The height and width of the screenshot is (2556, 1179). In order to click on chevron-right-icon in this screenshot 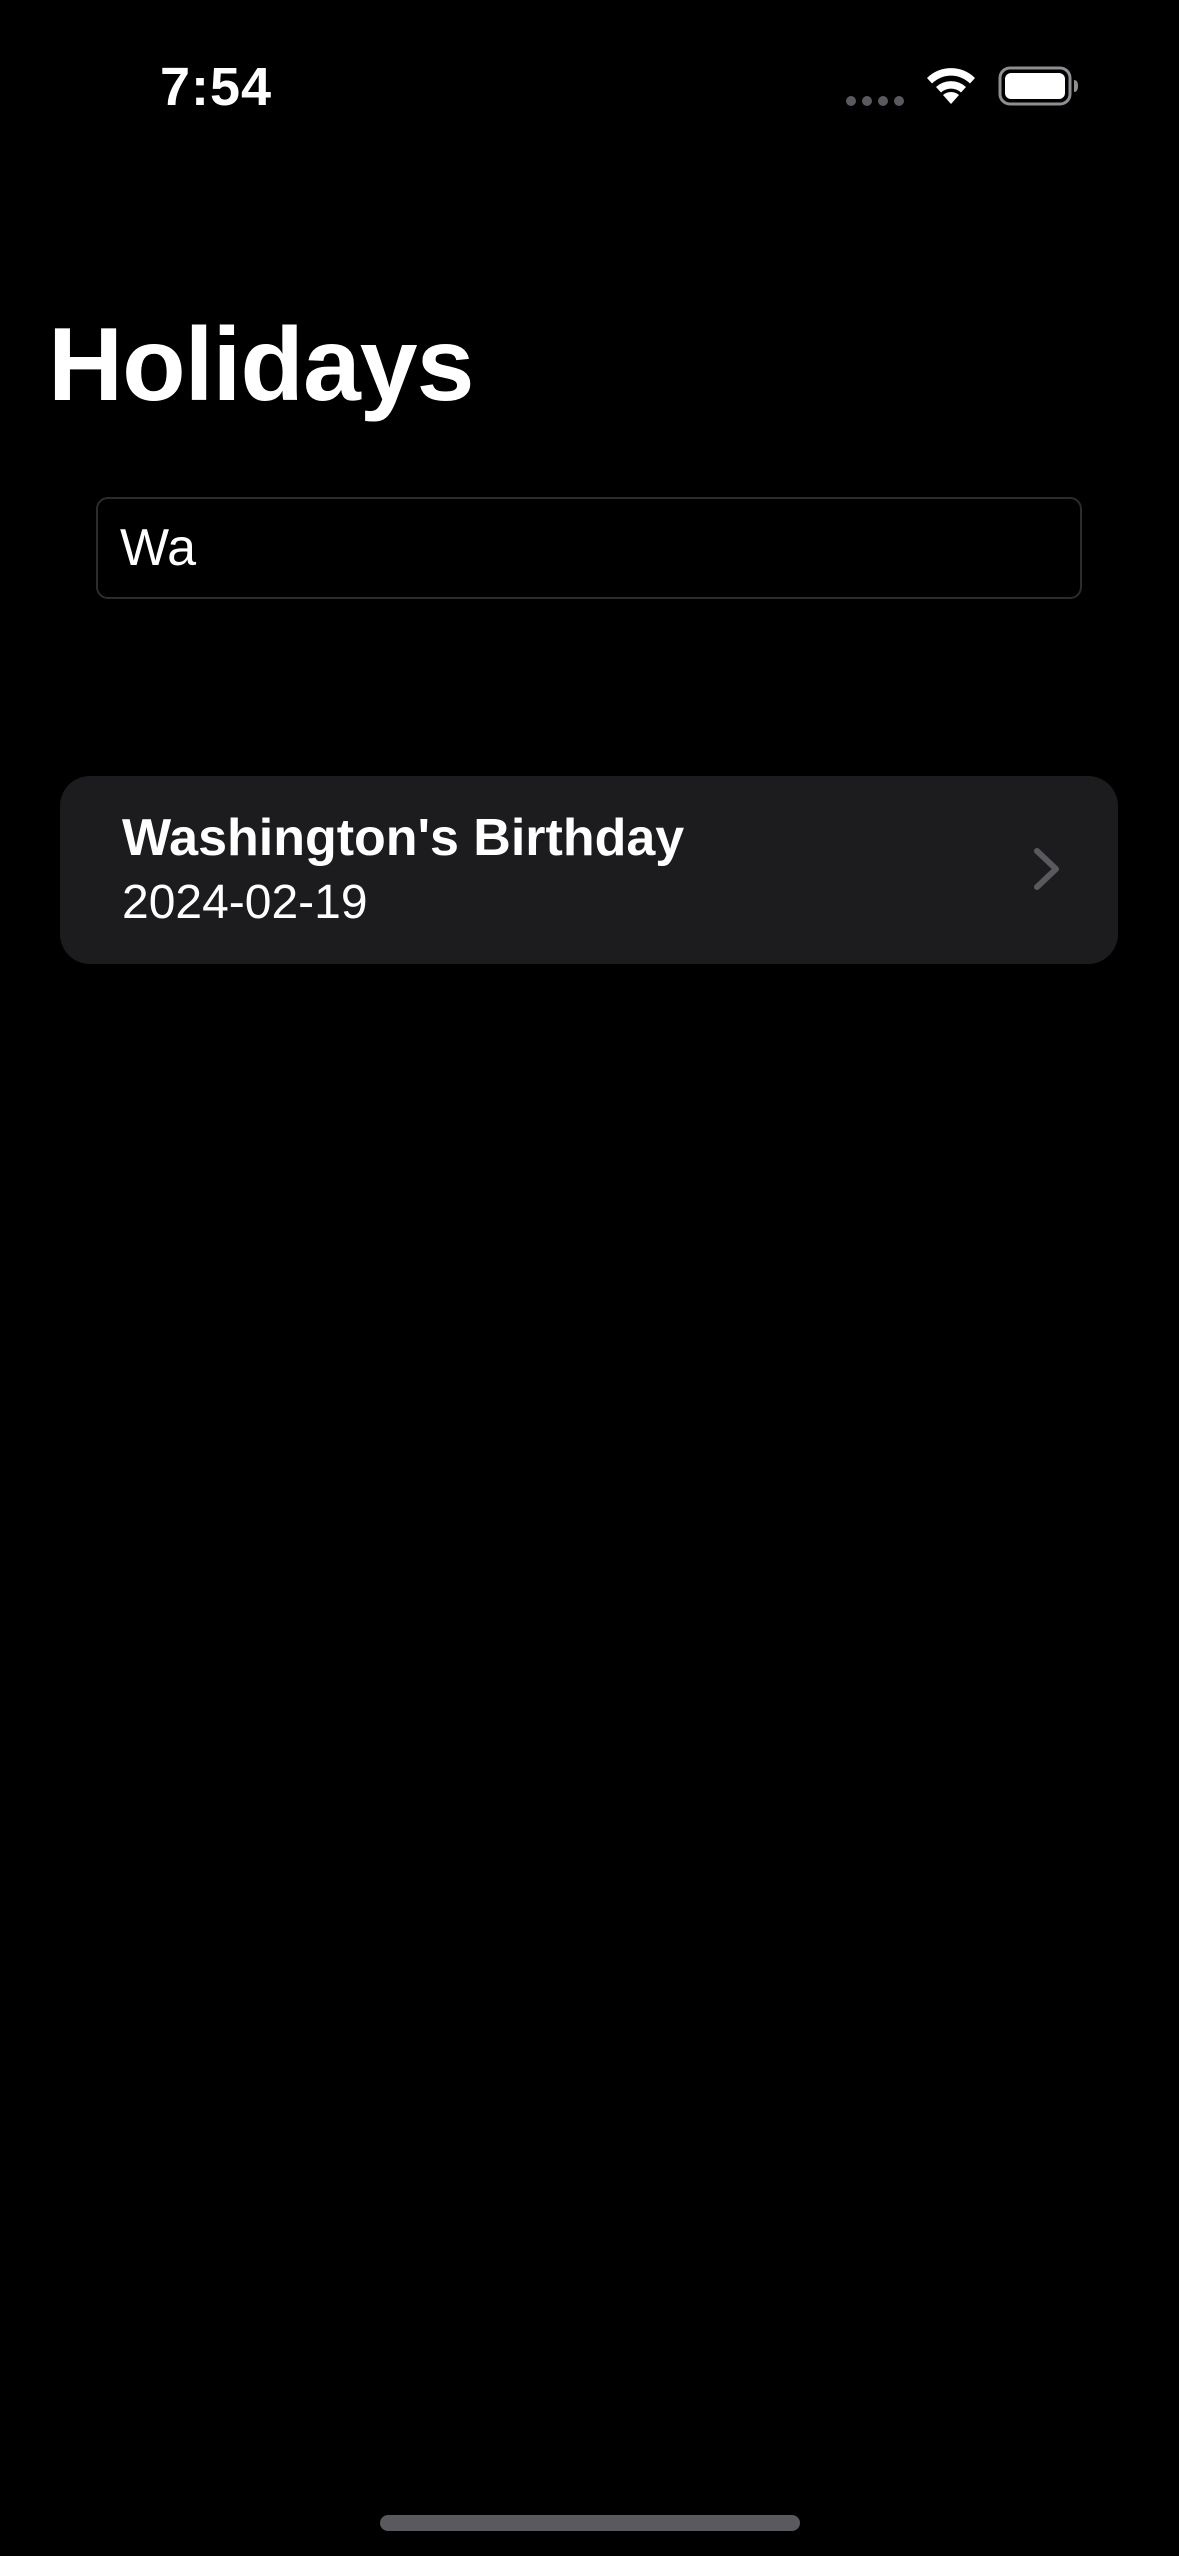, I will do `click(1046, 869)`.